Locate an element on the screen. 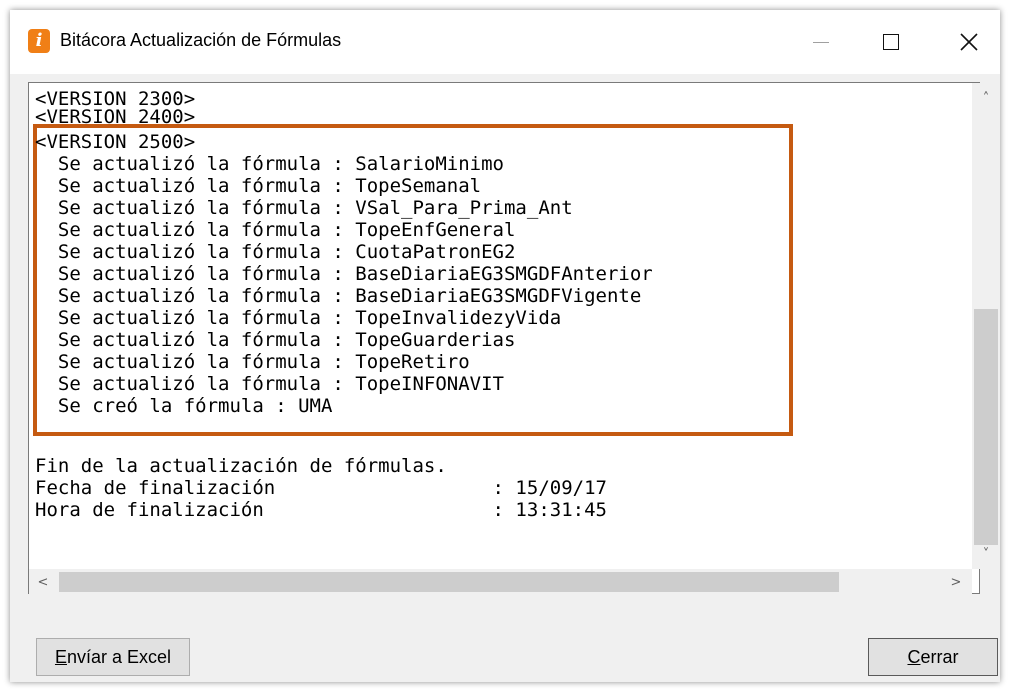  horizontal-scroll-thumb is located at coordinates (449, 582).